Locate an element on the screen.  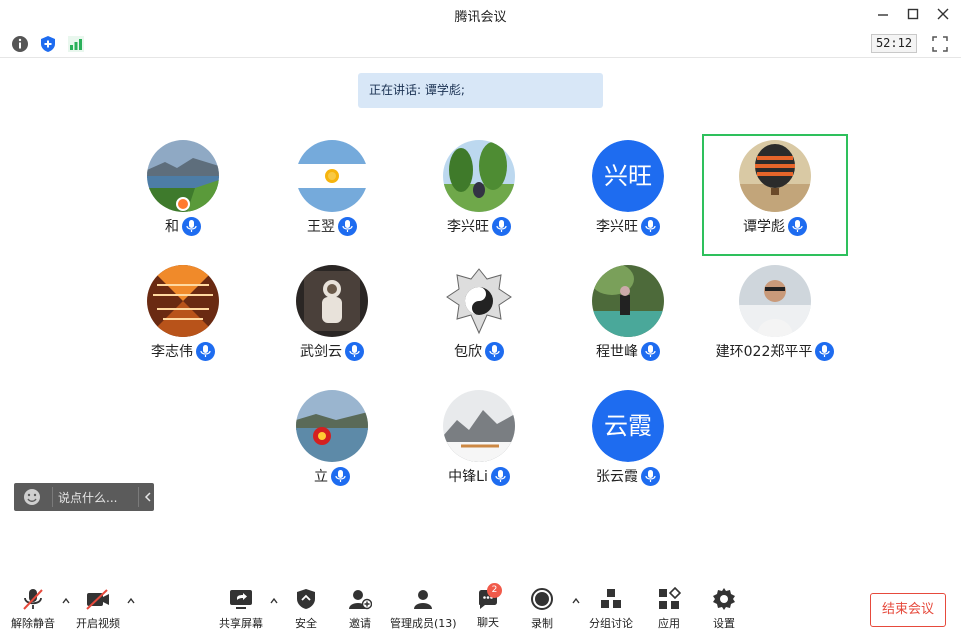
participant-tile: 和 is located at coordinates (183, 195).